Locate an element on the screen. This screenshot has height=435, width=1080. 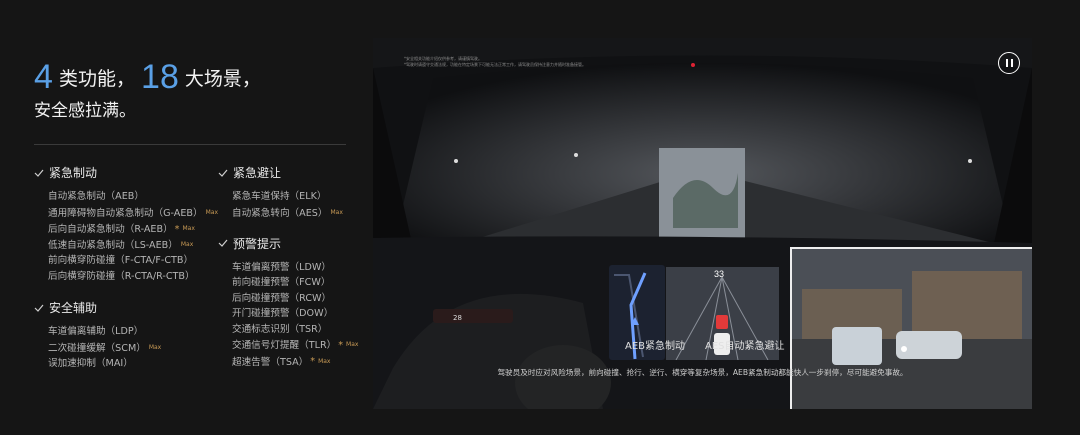
feature-item: 二次碰撞缓解（SCM） Max is located at coordinates (126, 348).